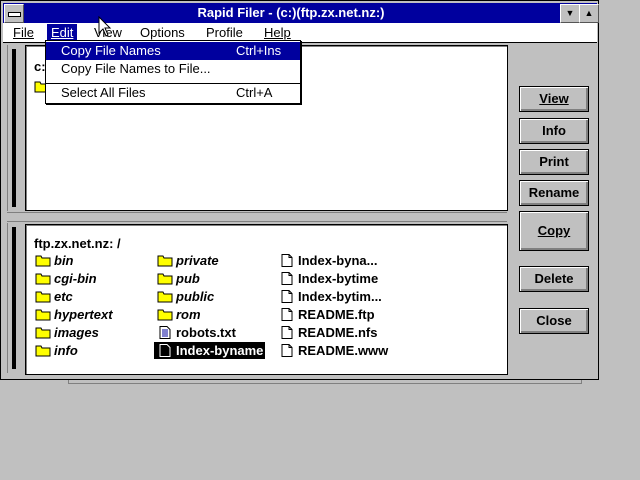  I want to click on file-name: Index-bytime, so click(338, 278).